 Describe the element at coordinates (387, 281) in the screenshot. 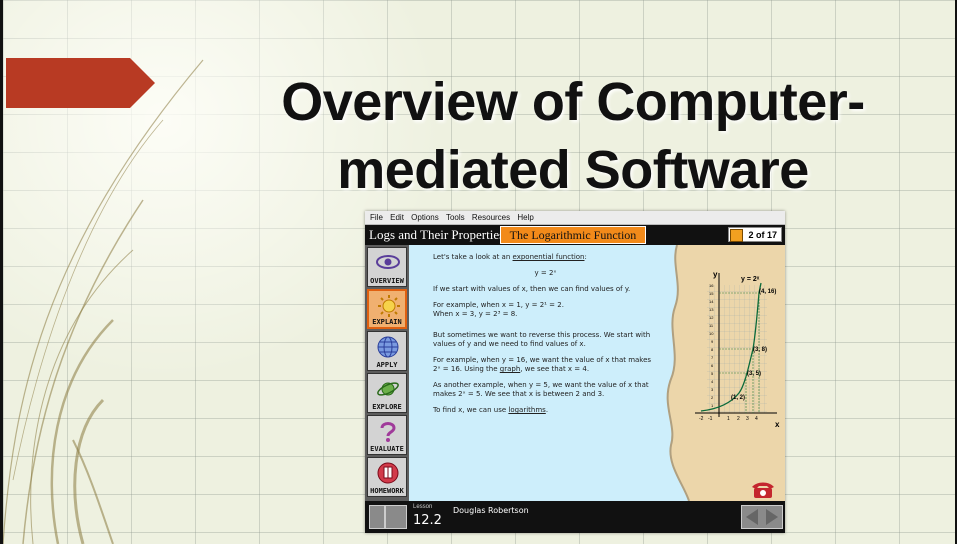

I see `nav-overview-label: OVERVIEW` at that location.